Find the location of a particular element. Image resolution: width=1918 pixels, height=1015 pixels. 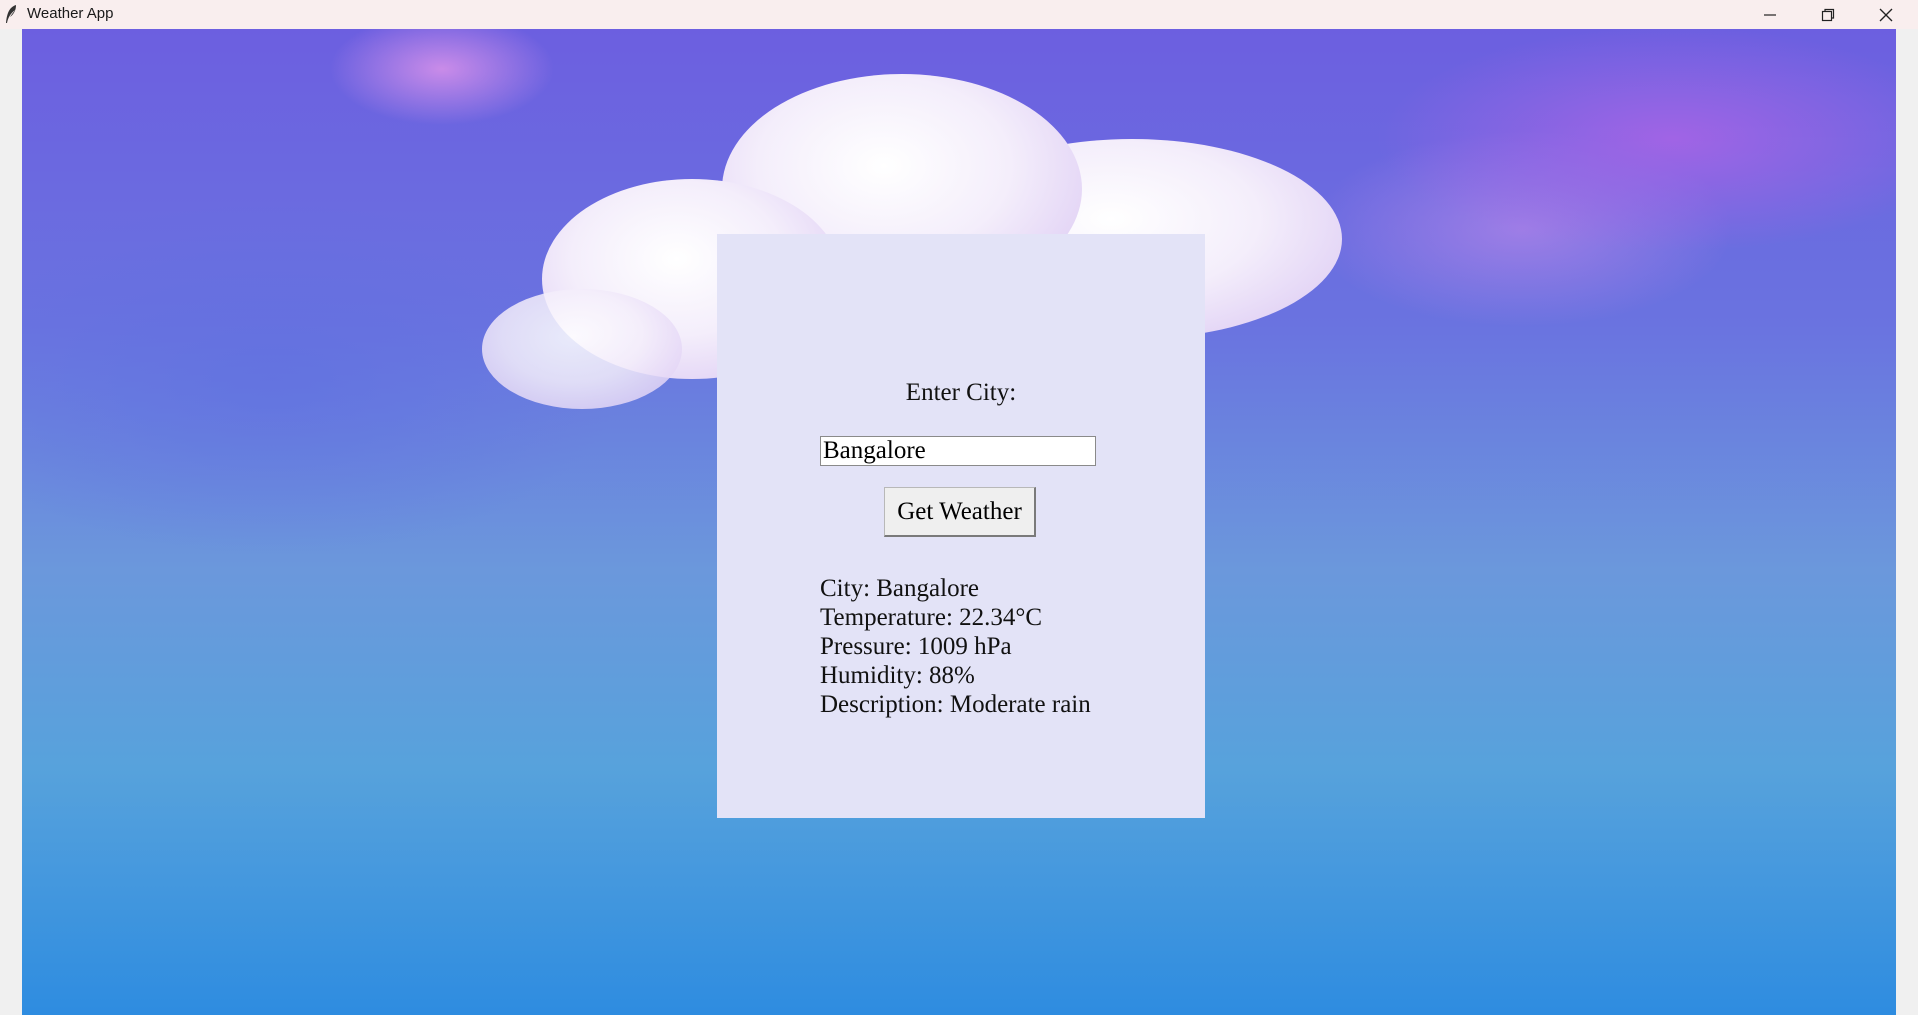

result-pressure: Pressure: 1009 hPa is located at coordinates (916, 646).